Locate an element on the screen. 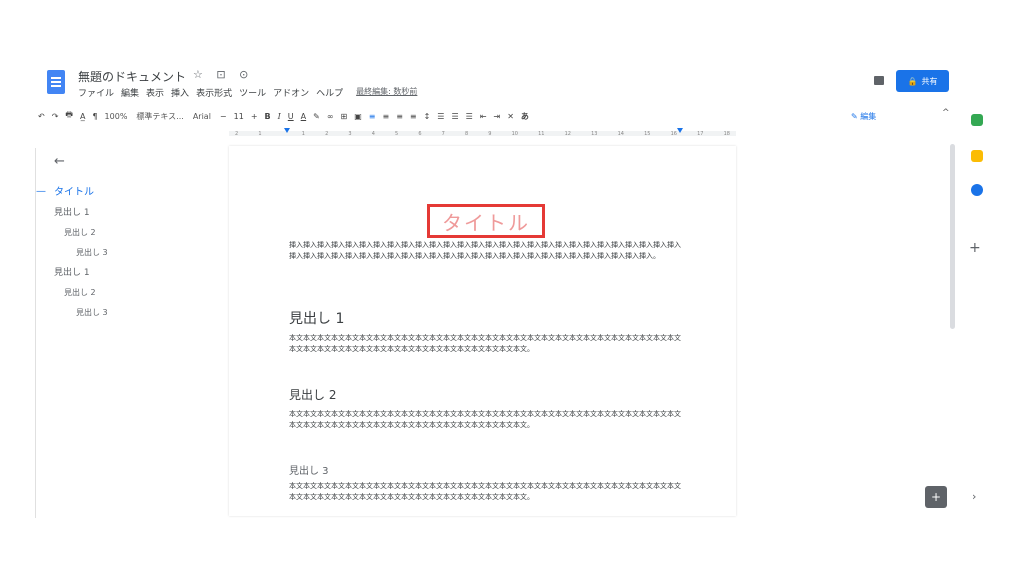 The width and height of the screenshot is (1024, 576). text-color-button: A is located at coordinates (303, 116).